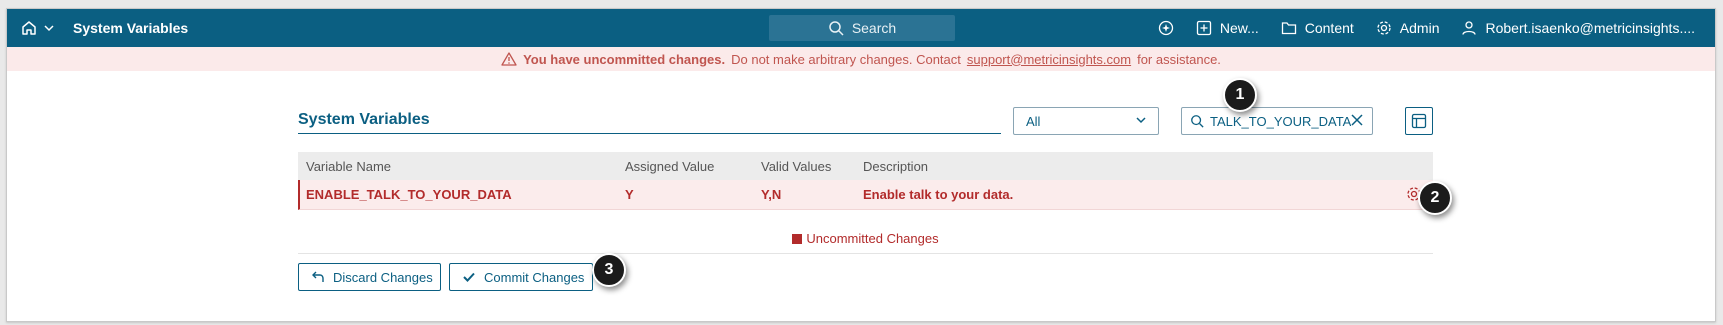 The height and width of the screenshot is (325, 1723). I want to click on content-menu-label: Content, so click(1329, 28).